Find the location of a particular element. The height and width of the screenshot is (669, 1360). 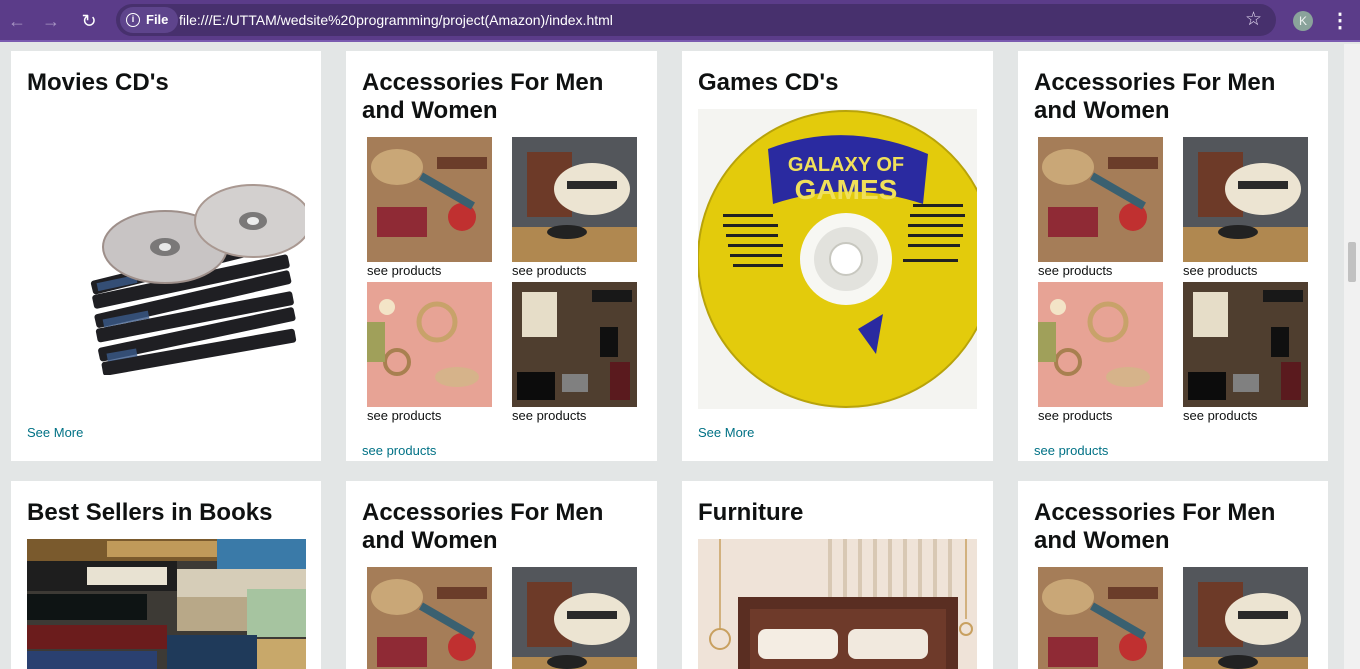

card-title: Best Sellers in Books is located at coordinates (150, 512).